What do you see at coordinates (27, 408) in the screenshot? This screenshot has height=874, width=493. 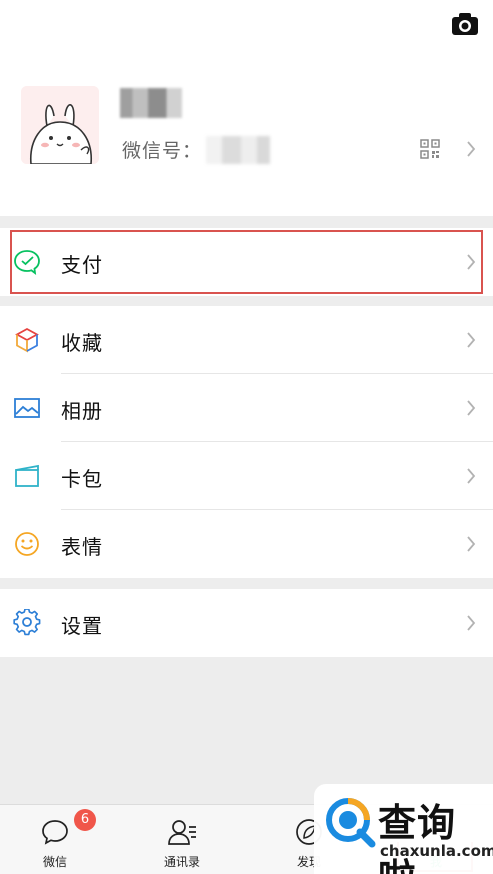 I see `album-picture-icon` at bounding box center [27, 408].